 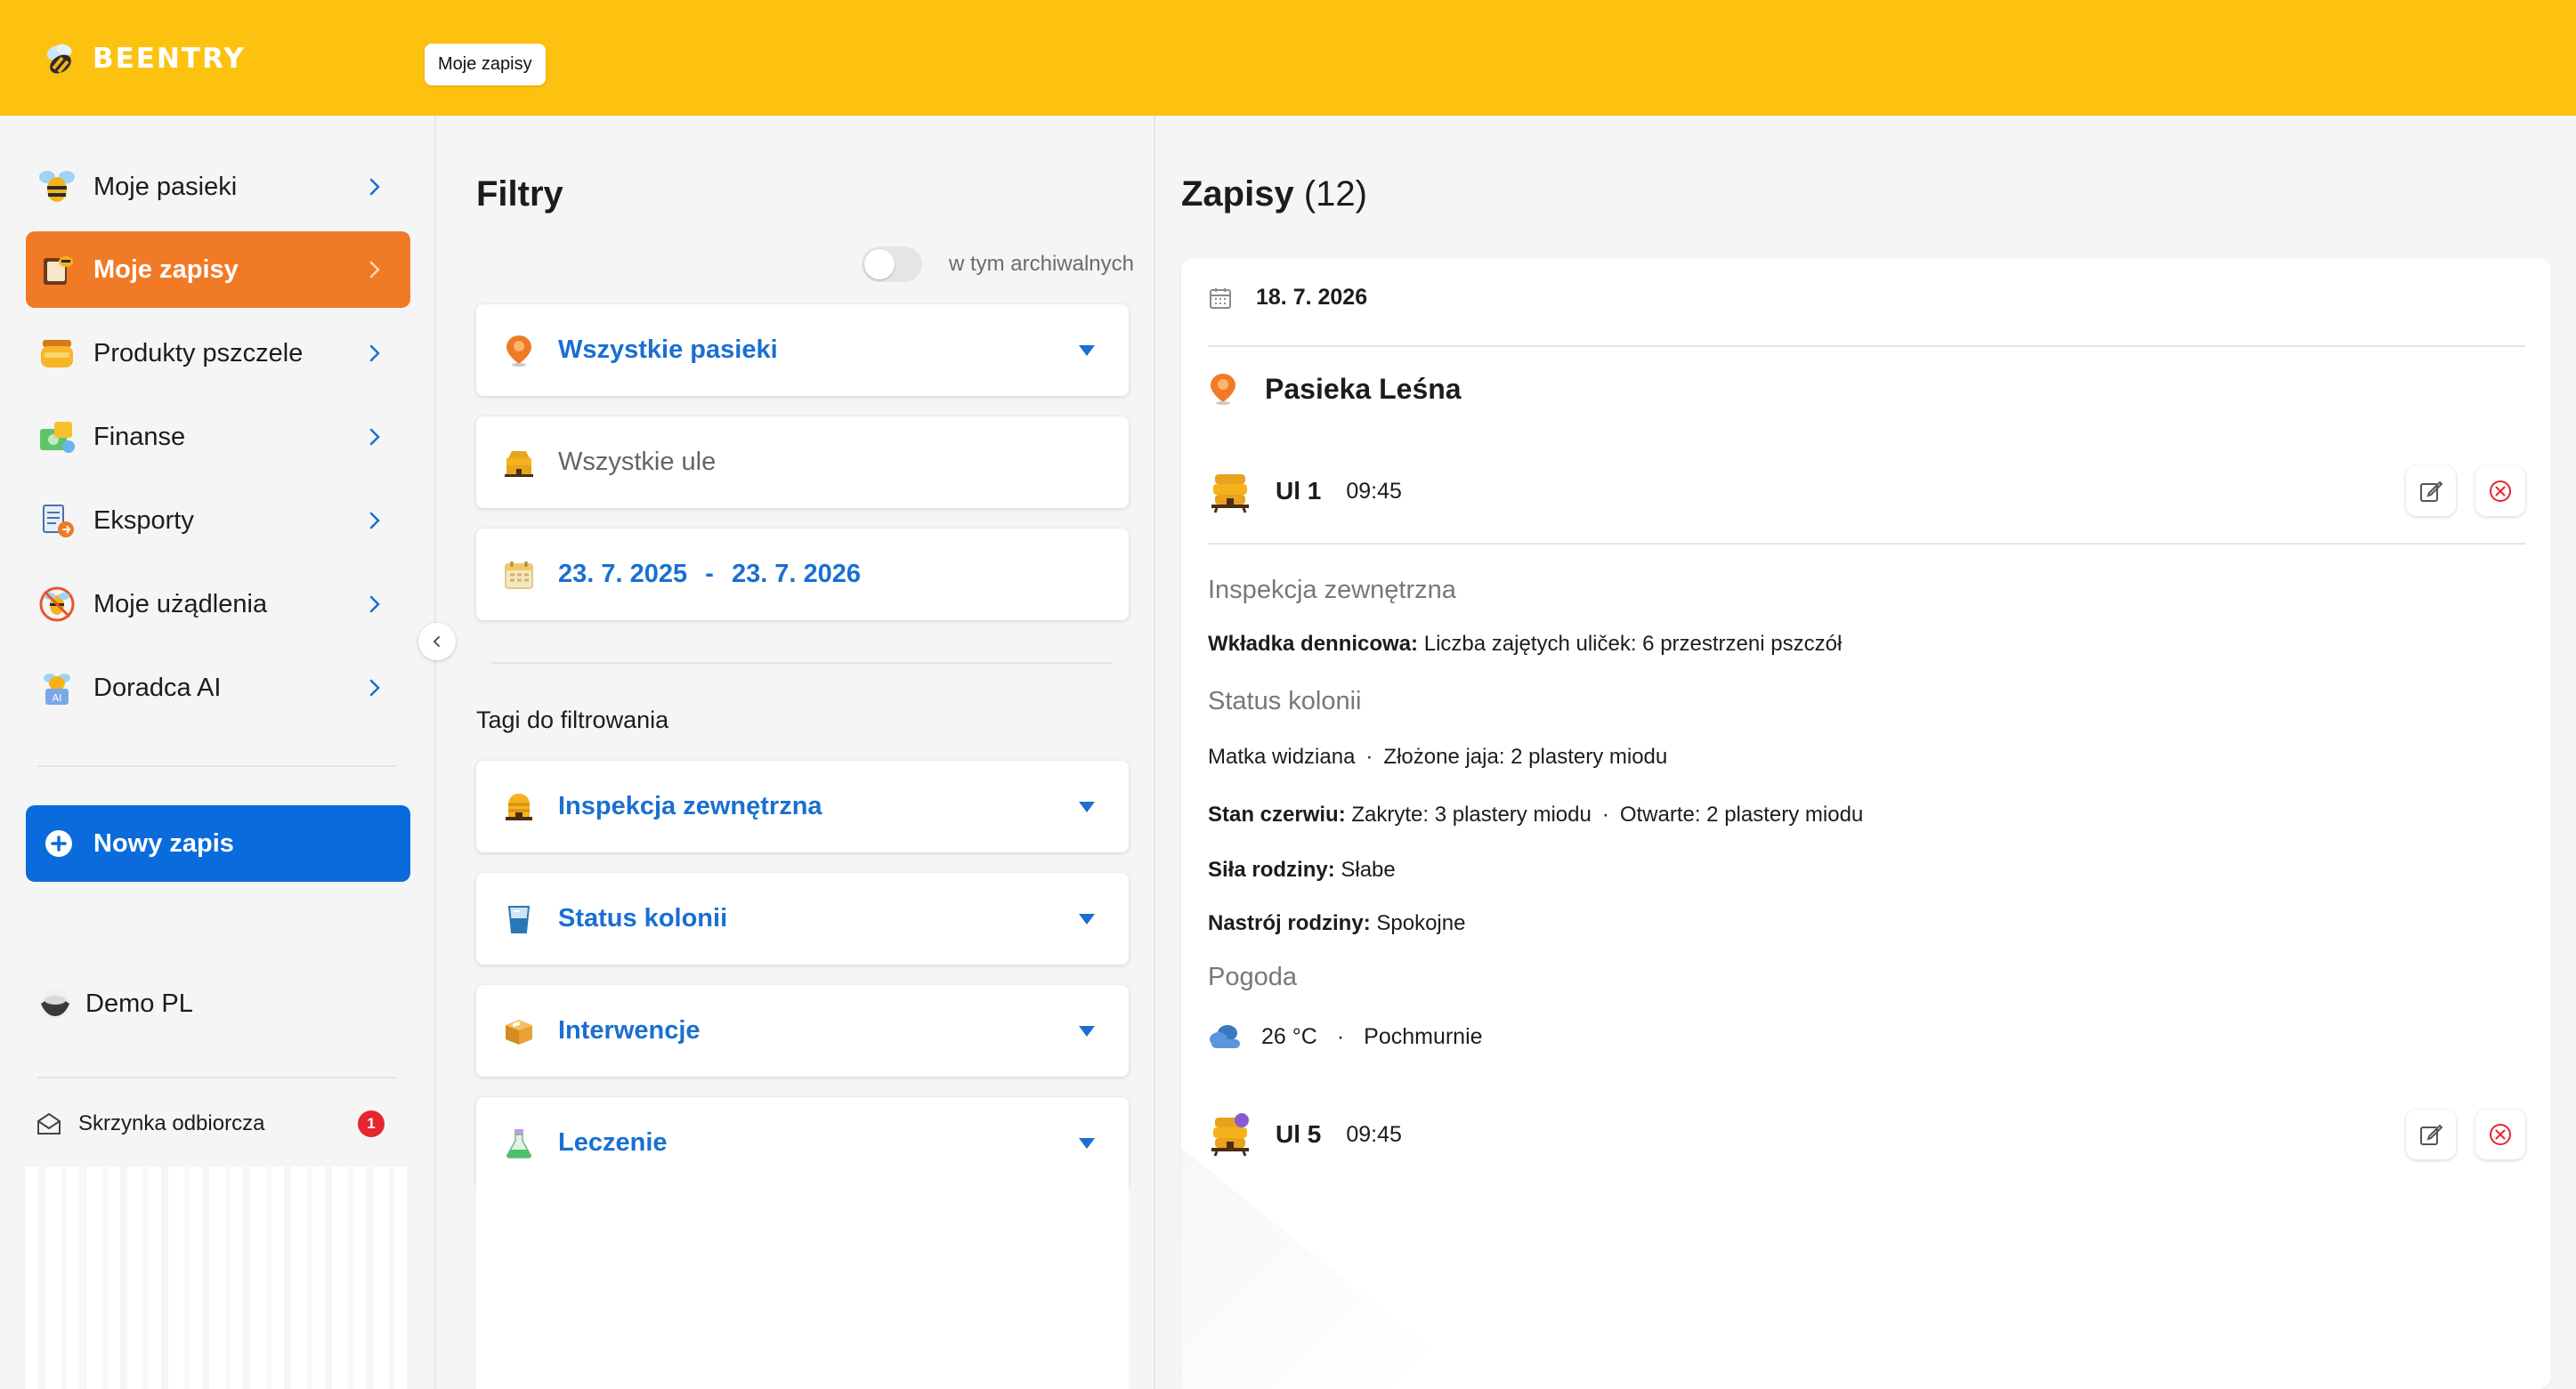 I want to click on hive-select-value: Wszystkie ule, so click(x=637, y=462).